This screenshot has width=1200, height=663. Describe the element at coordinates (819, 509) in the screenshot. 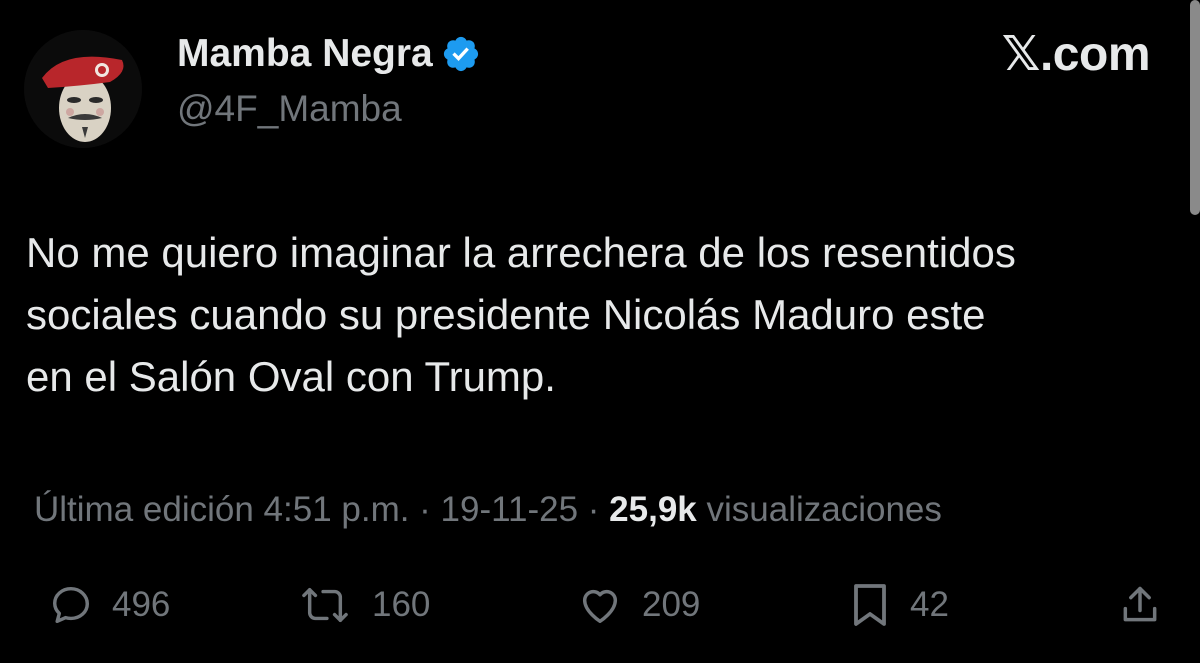

I see `views-label: visualizaciones` at that location.